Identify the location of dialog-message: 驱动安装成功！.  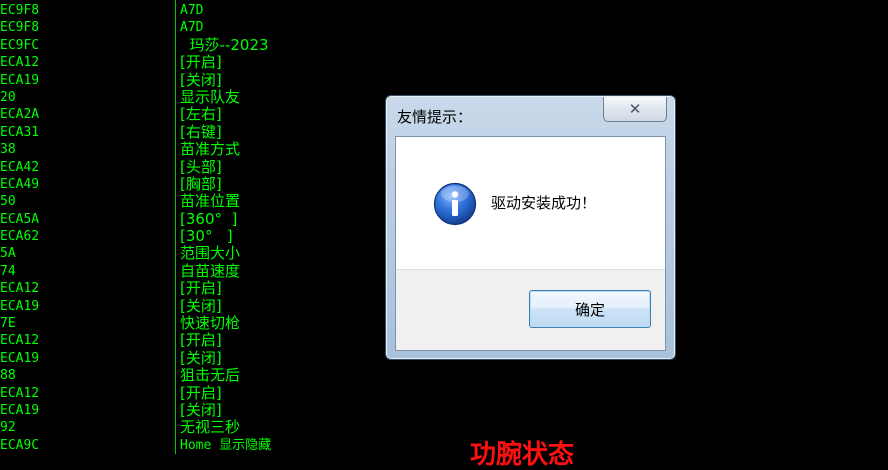
(544, 203).